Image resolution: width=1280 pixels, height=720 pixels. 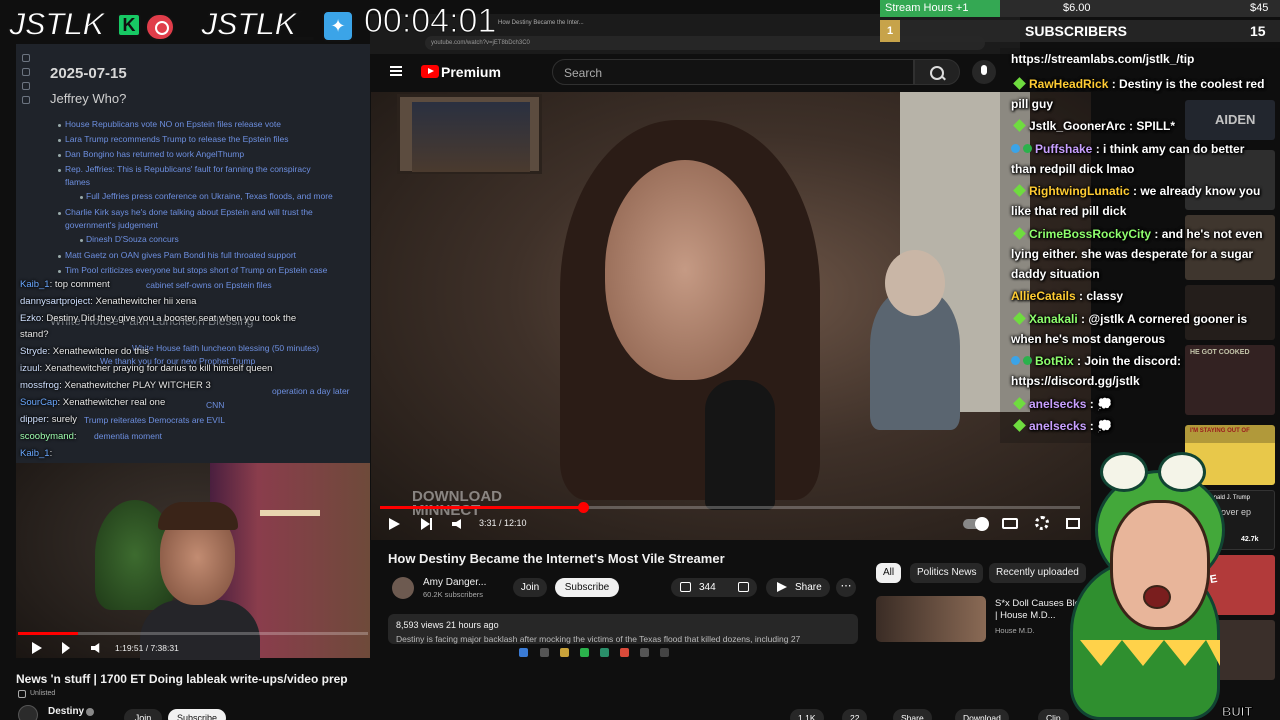 I want to click on taskbar-app-icon, so click(x=584, y=652).